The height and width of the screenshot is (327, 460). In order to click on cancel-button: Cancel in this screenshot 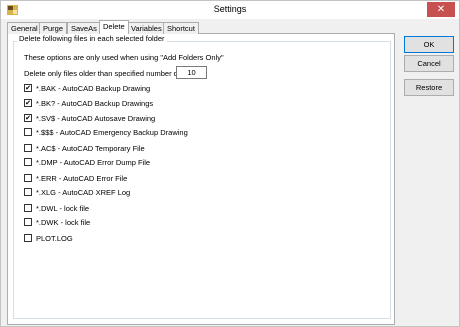, I will do `click(429, 63)`.